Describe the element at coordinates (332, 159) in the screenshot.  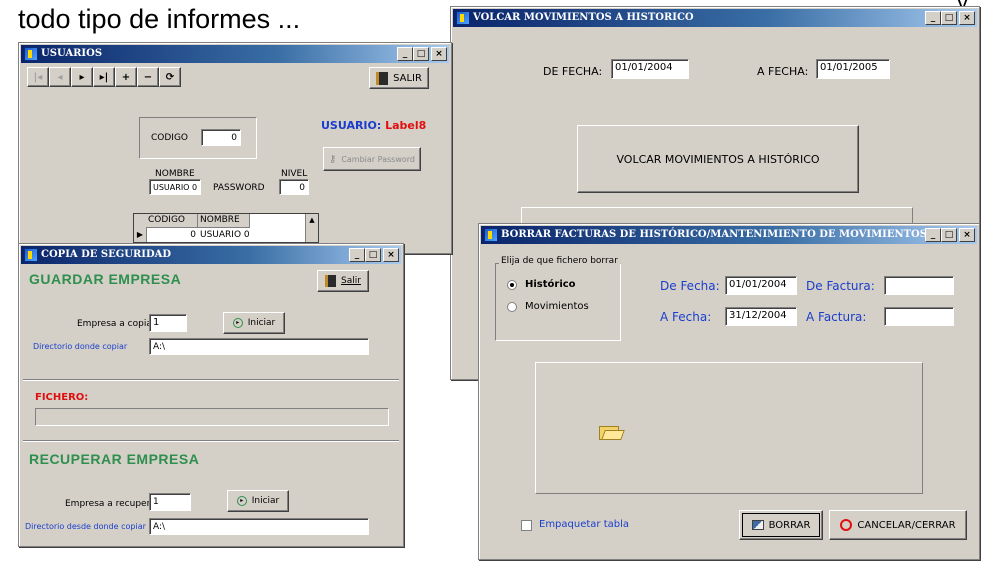
I see `key-icon: ⚷` at that location.